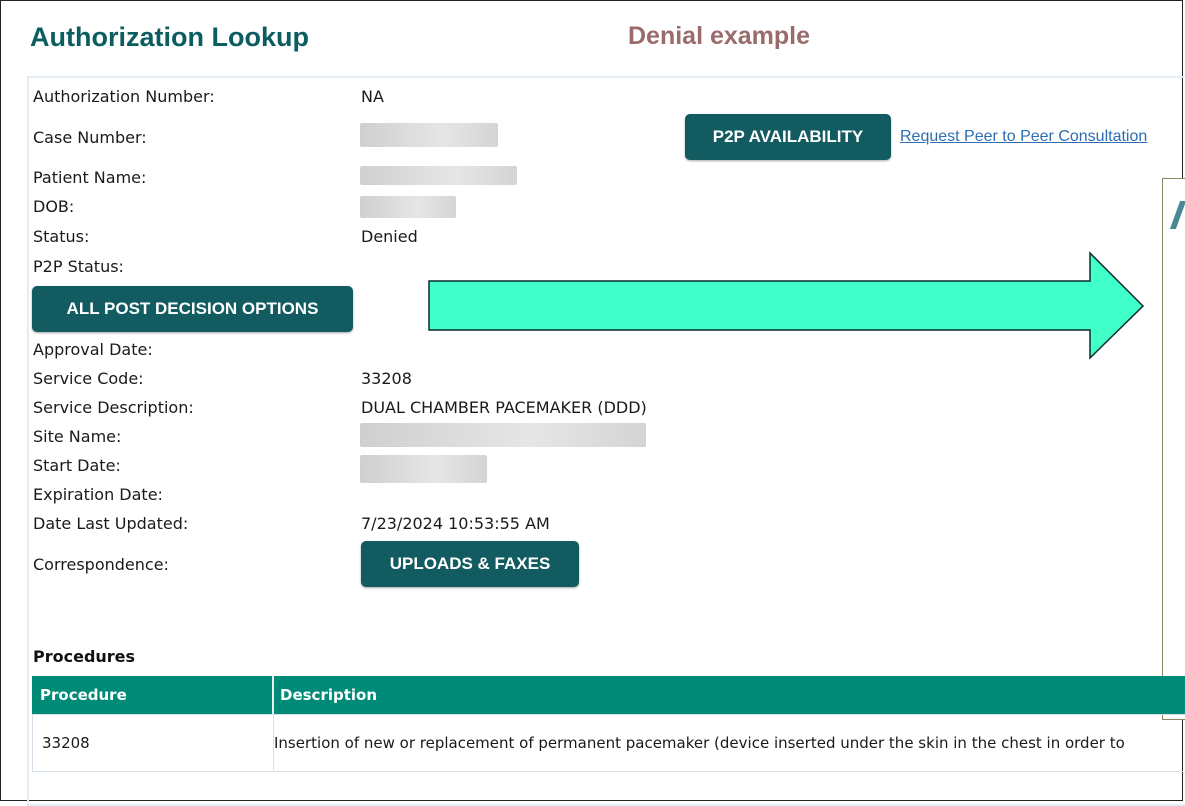 The image size is (1185, 806). Describe the element at coordinates (429, 135) in the screenshot. I see `case-number-redacted` at that location.